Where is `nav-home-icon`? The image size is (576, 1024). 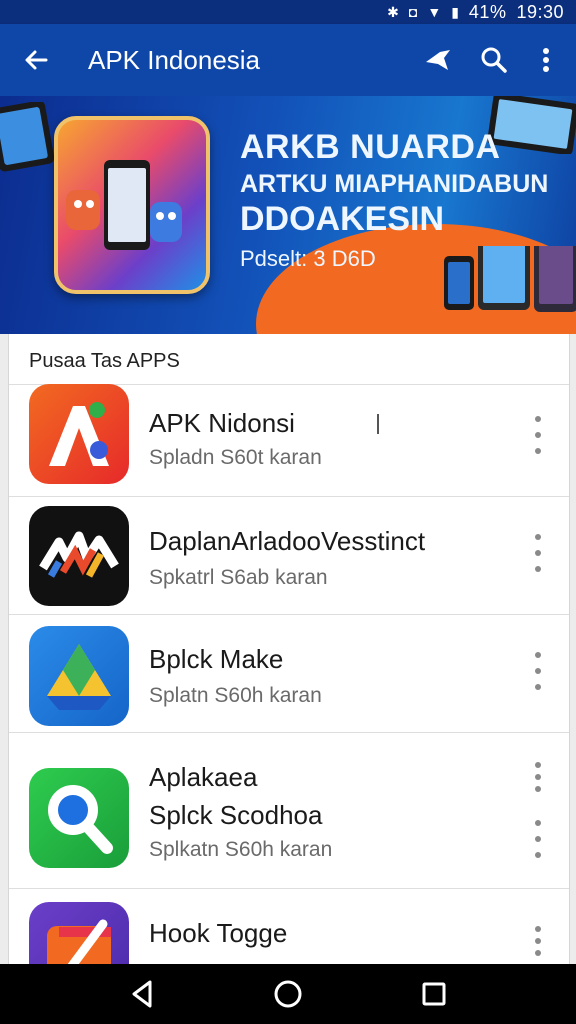 nav-home-icon is located at coordinates (288, 994).